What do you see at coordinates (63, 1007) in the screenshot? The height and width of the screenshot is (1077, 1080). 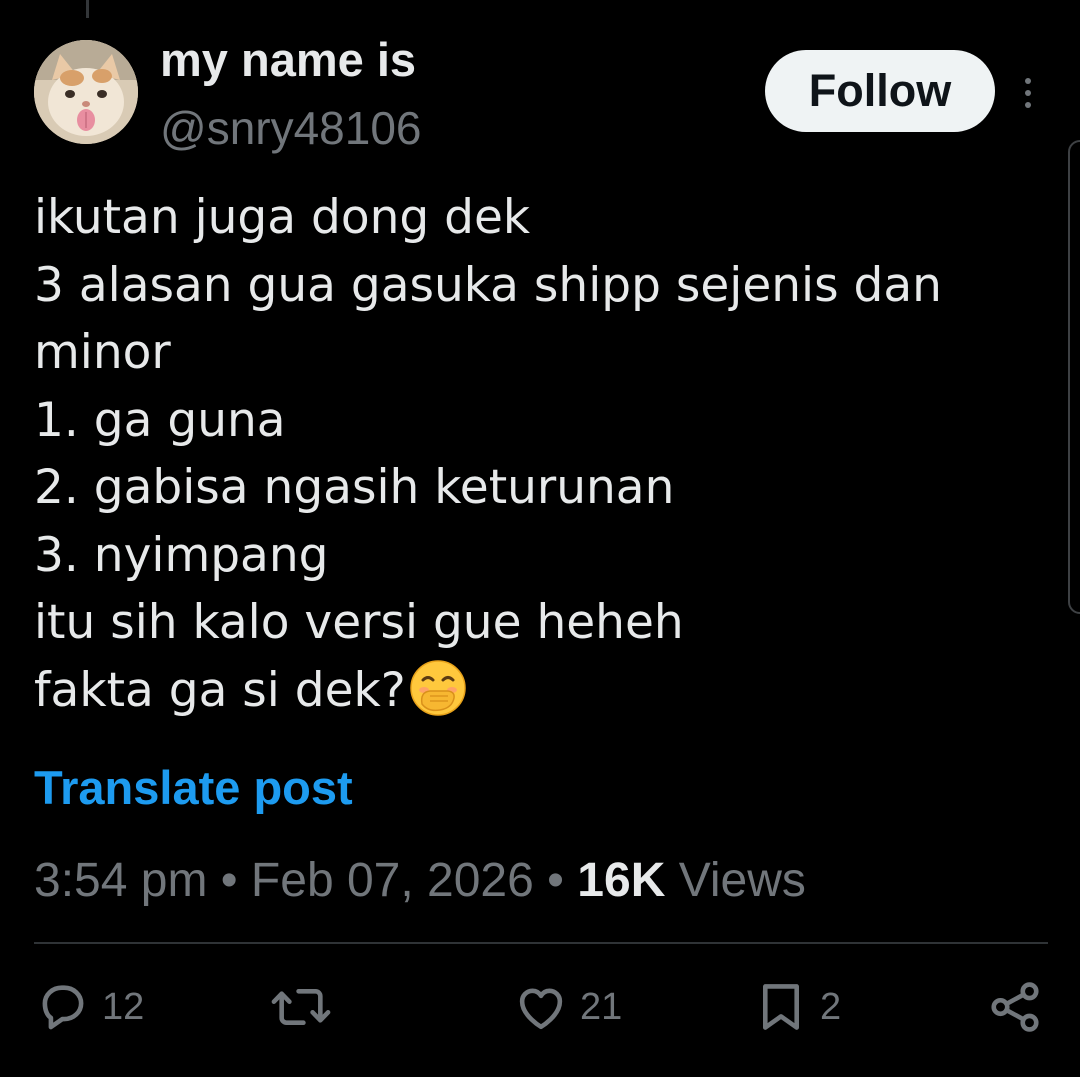 I see `reply-icon` at bounding box center [63, 1007].